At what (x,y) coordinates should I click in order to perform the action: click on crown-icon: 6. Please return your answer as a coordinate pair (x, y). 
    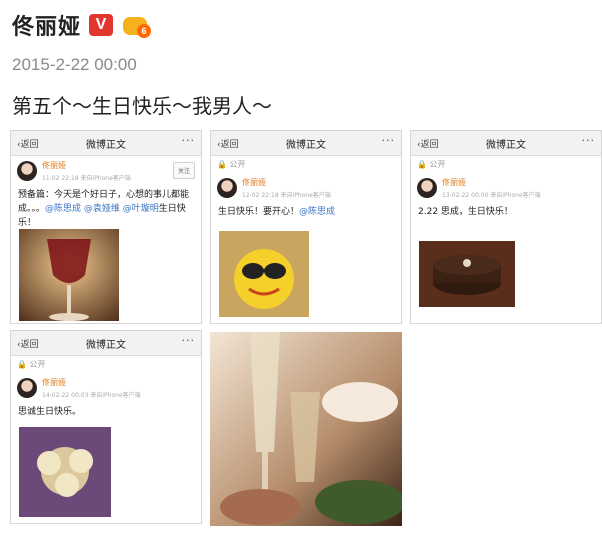
    Looking at the image, I should click on (136, 25).